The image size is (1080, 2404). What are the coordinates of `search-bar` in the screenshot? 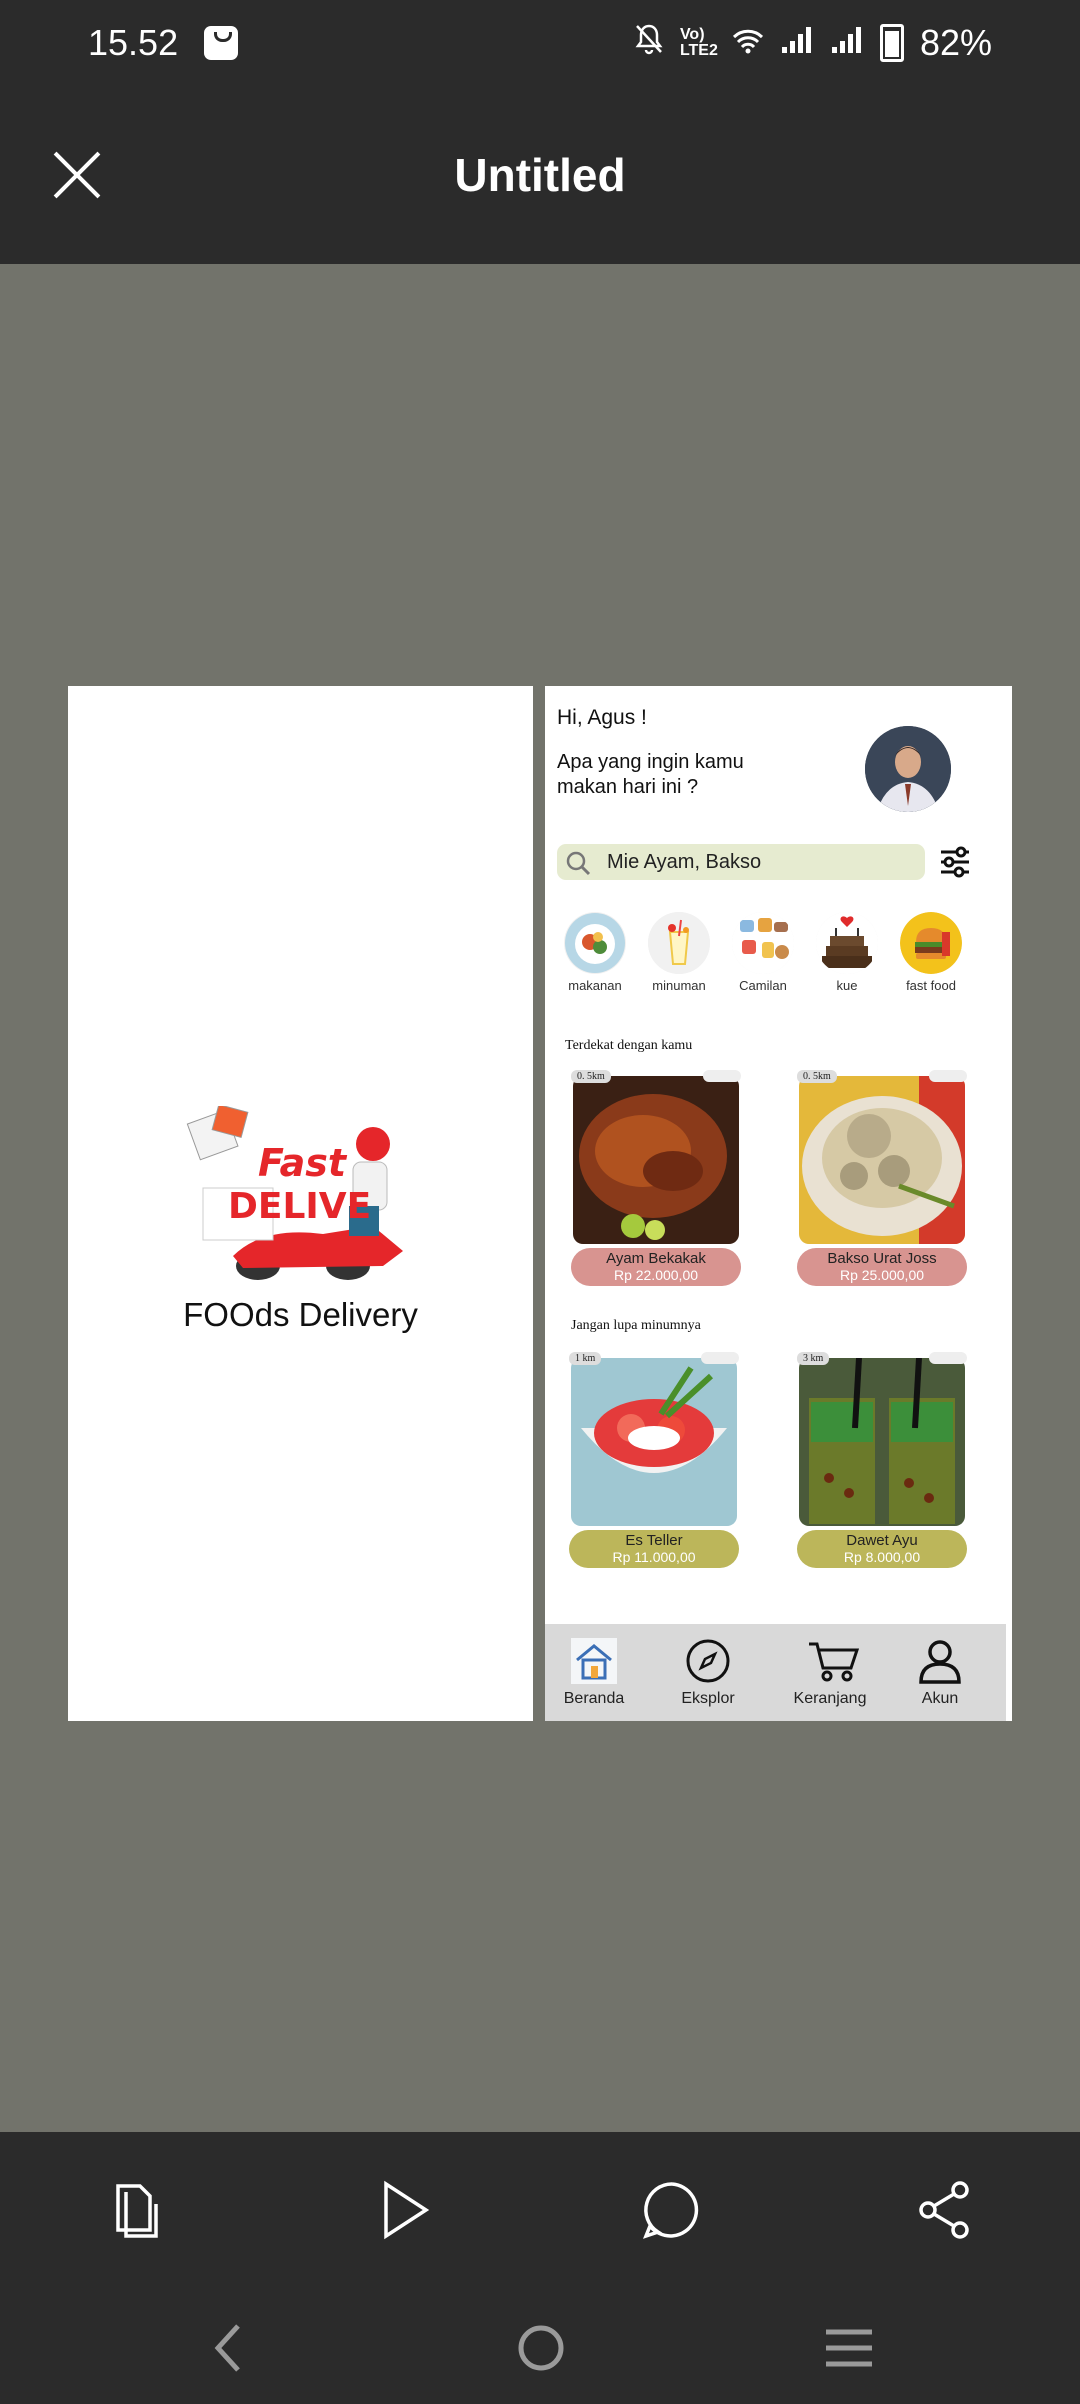 It's located at (741, 862).